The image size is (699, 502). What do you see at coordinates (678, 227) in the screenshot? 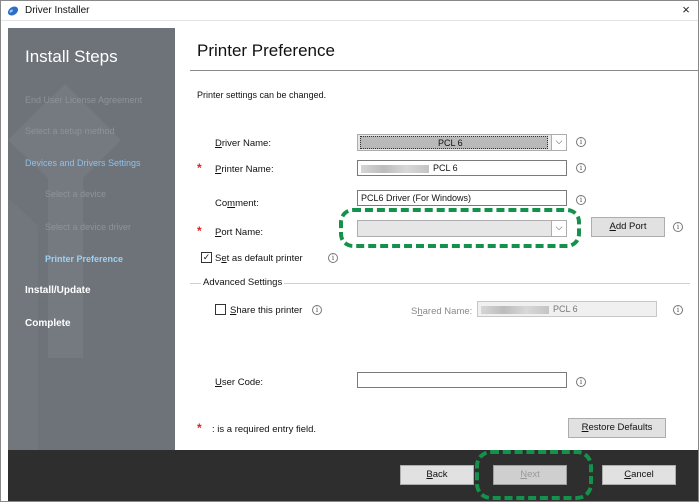
I see `port-name-info-icon: i` at bounding box center [678, 227].